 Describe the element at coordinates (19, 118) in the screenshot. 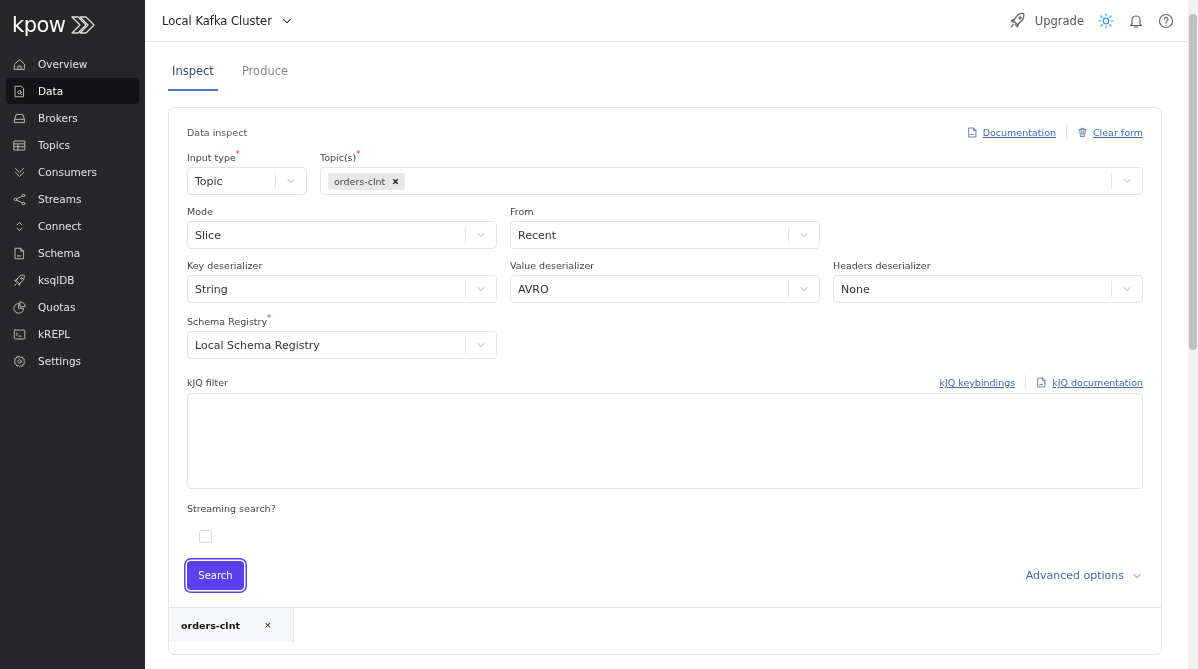

I see `drive-icon` at that location.